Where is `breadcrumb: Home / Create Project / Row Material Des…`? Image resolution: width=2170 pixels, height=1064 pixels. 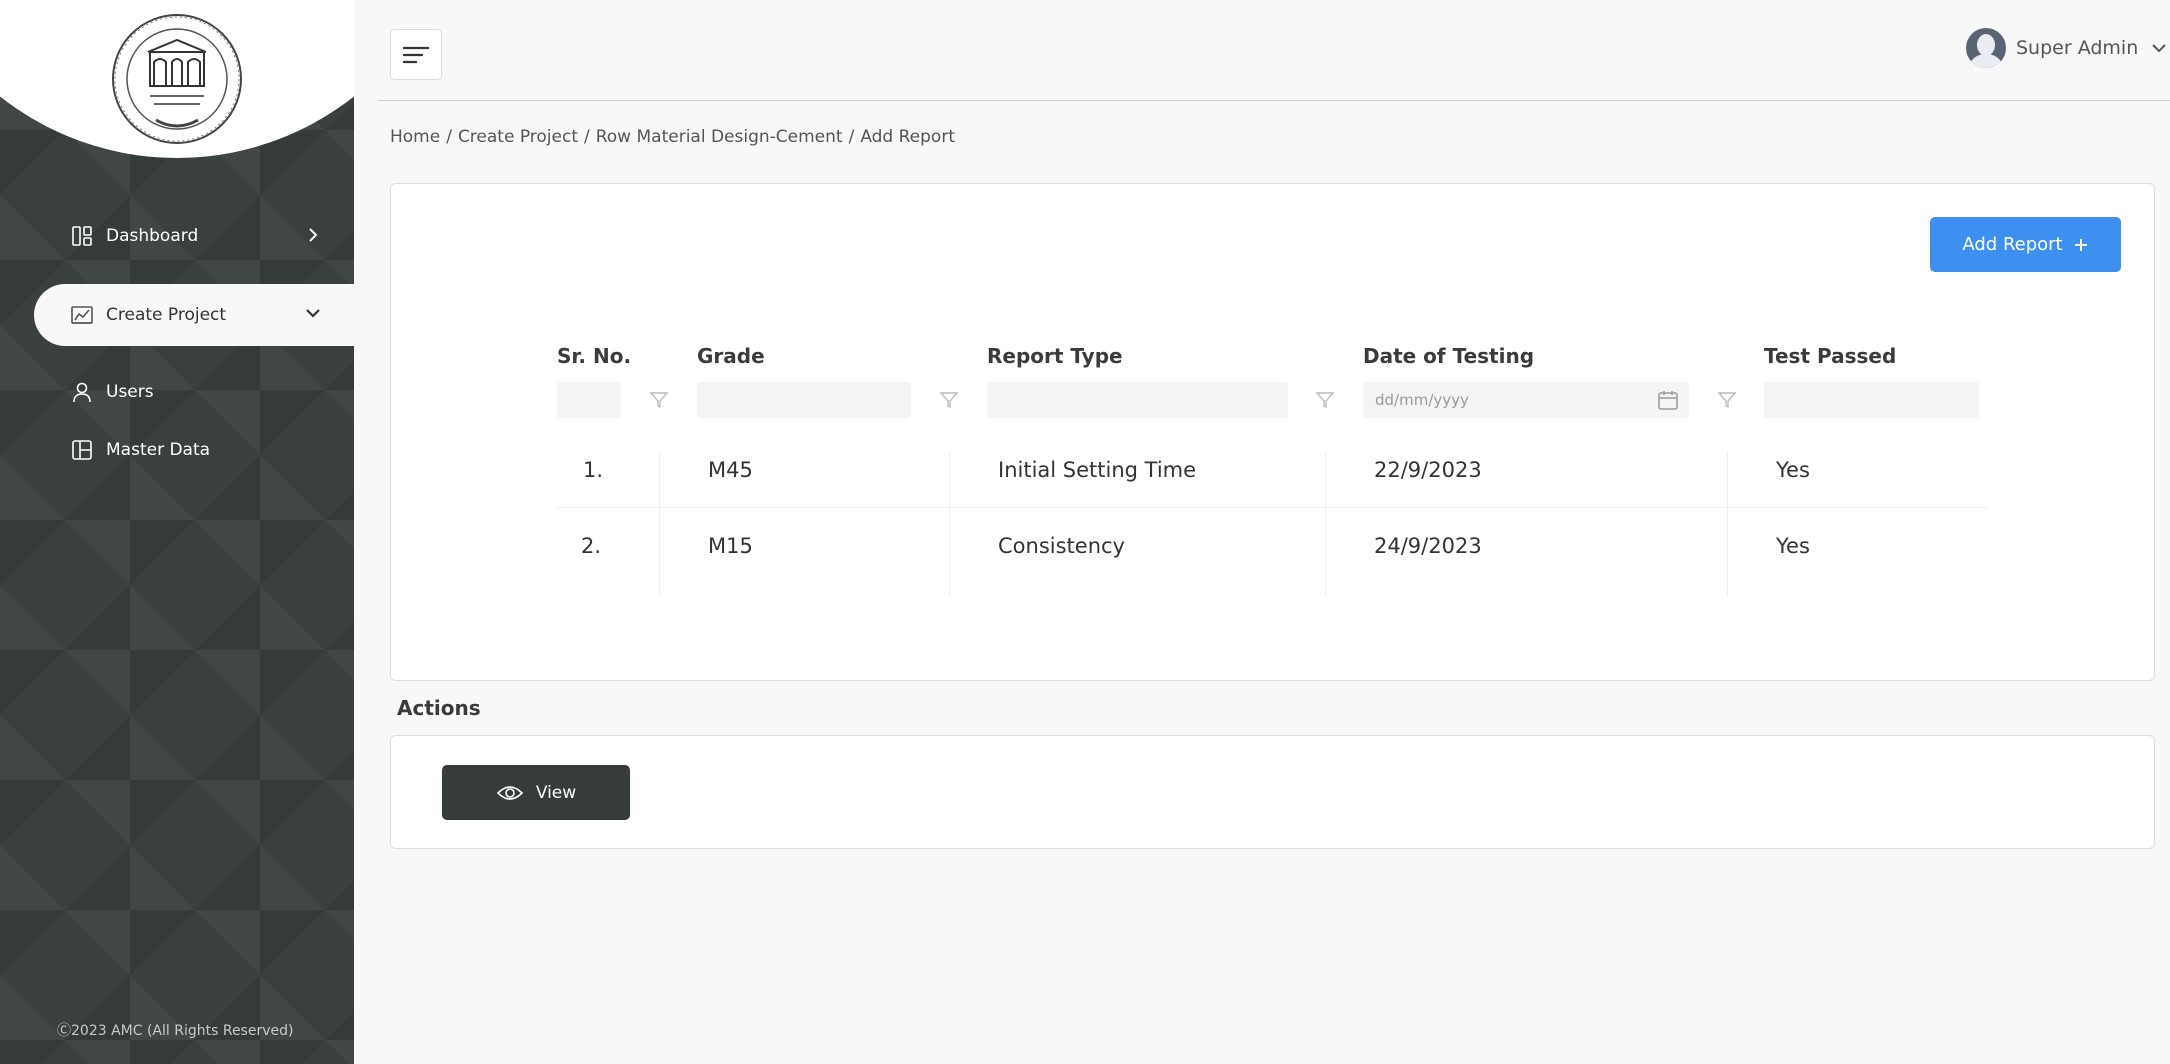 breadcrumb: Home / Create Project / Row Material Des… is located at coordinates (672, 137).